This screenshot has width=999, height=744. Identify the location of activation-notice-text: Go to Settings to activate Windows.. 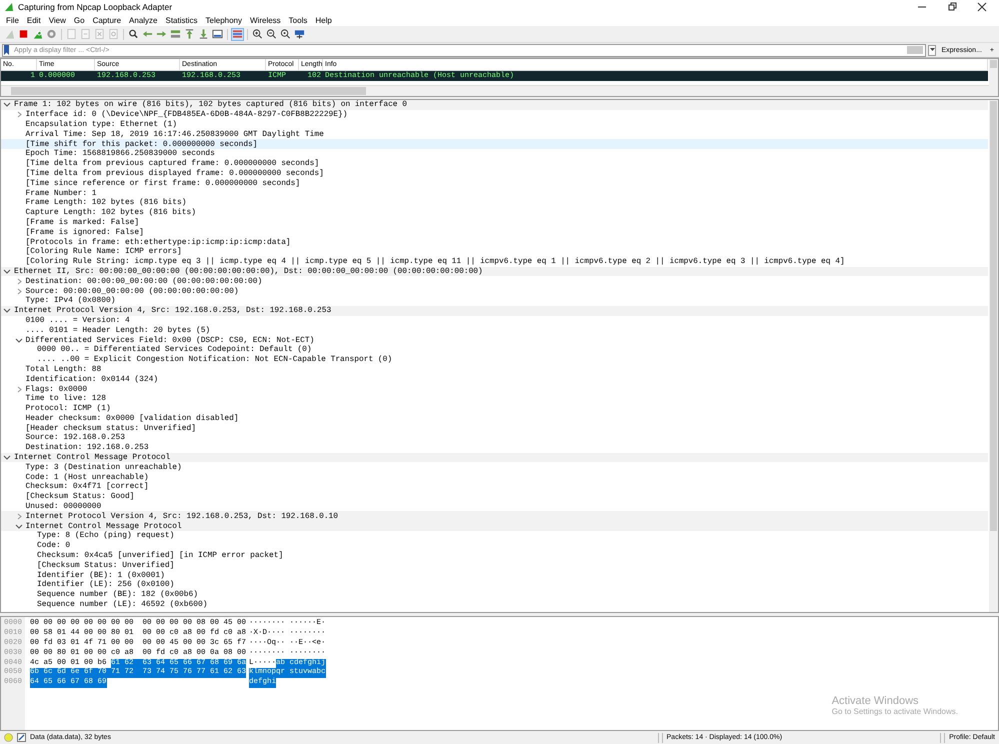
(895, 711).